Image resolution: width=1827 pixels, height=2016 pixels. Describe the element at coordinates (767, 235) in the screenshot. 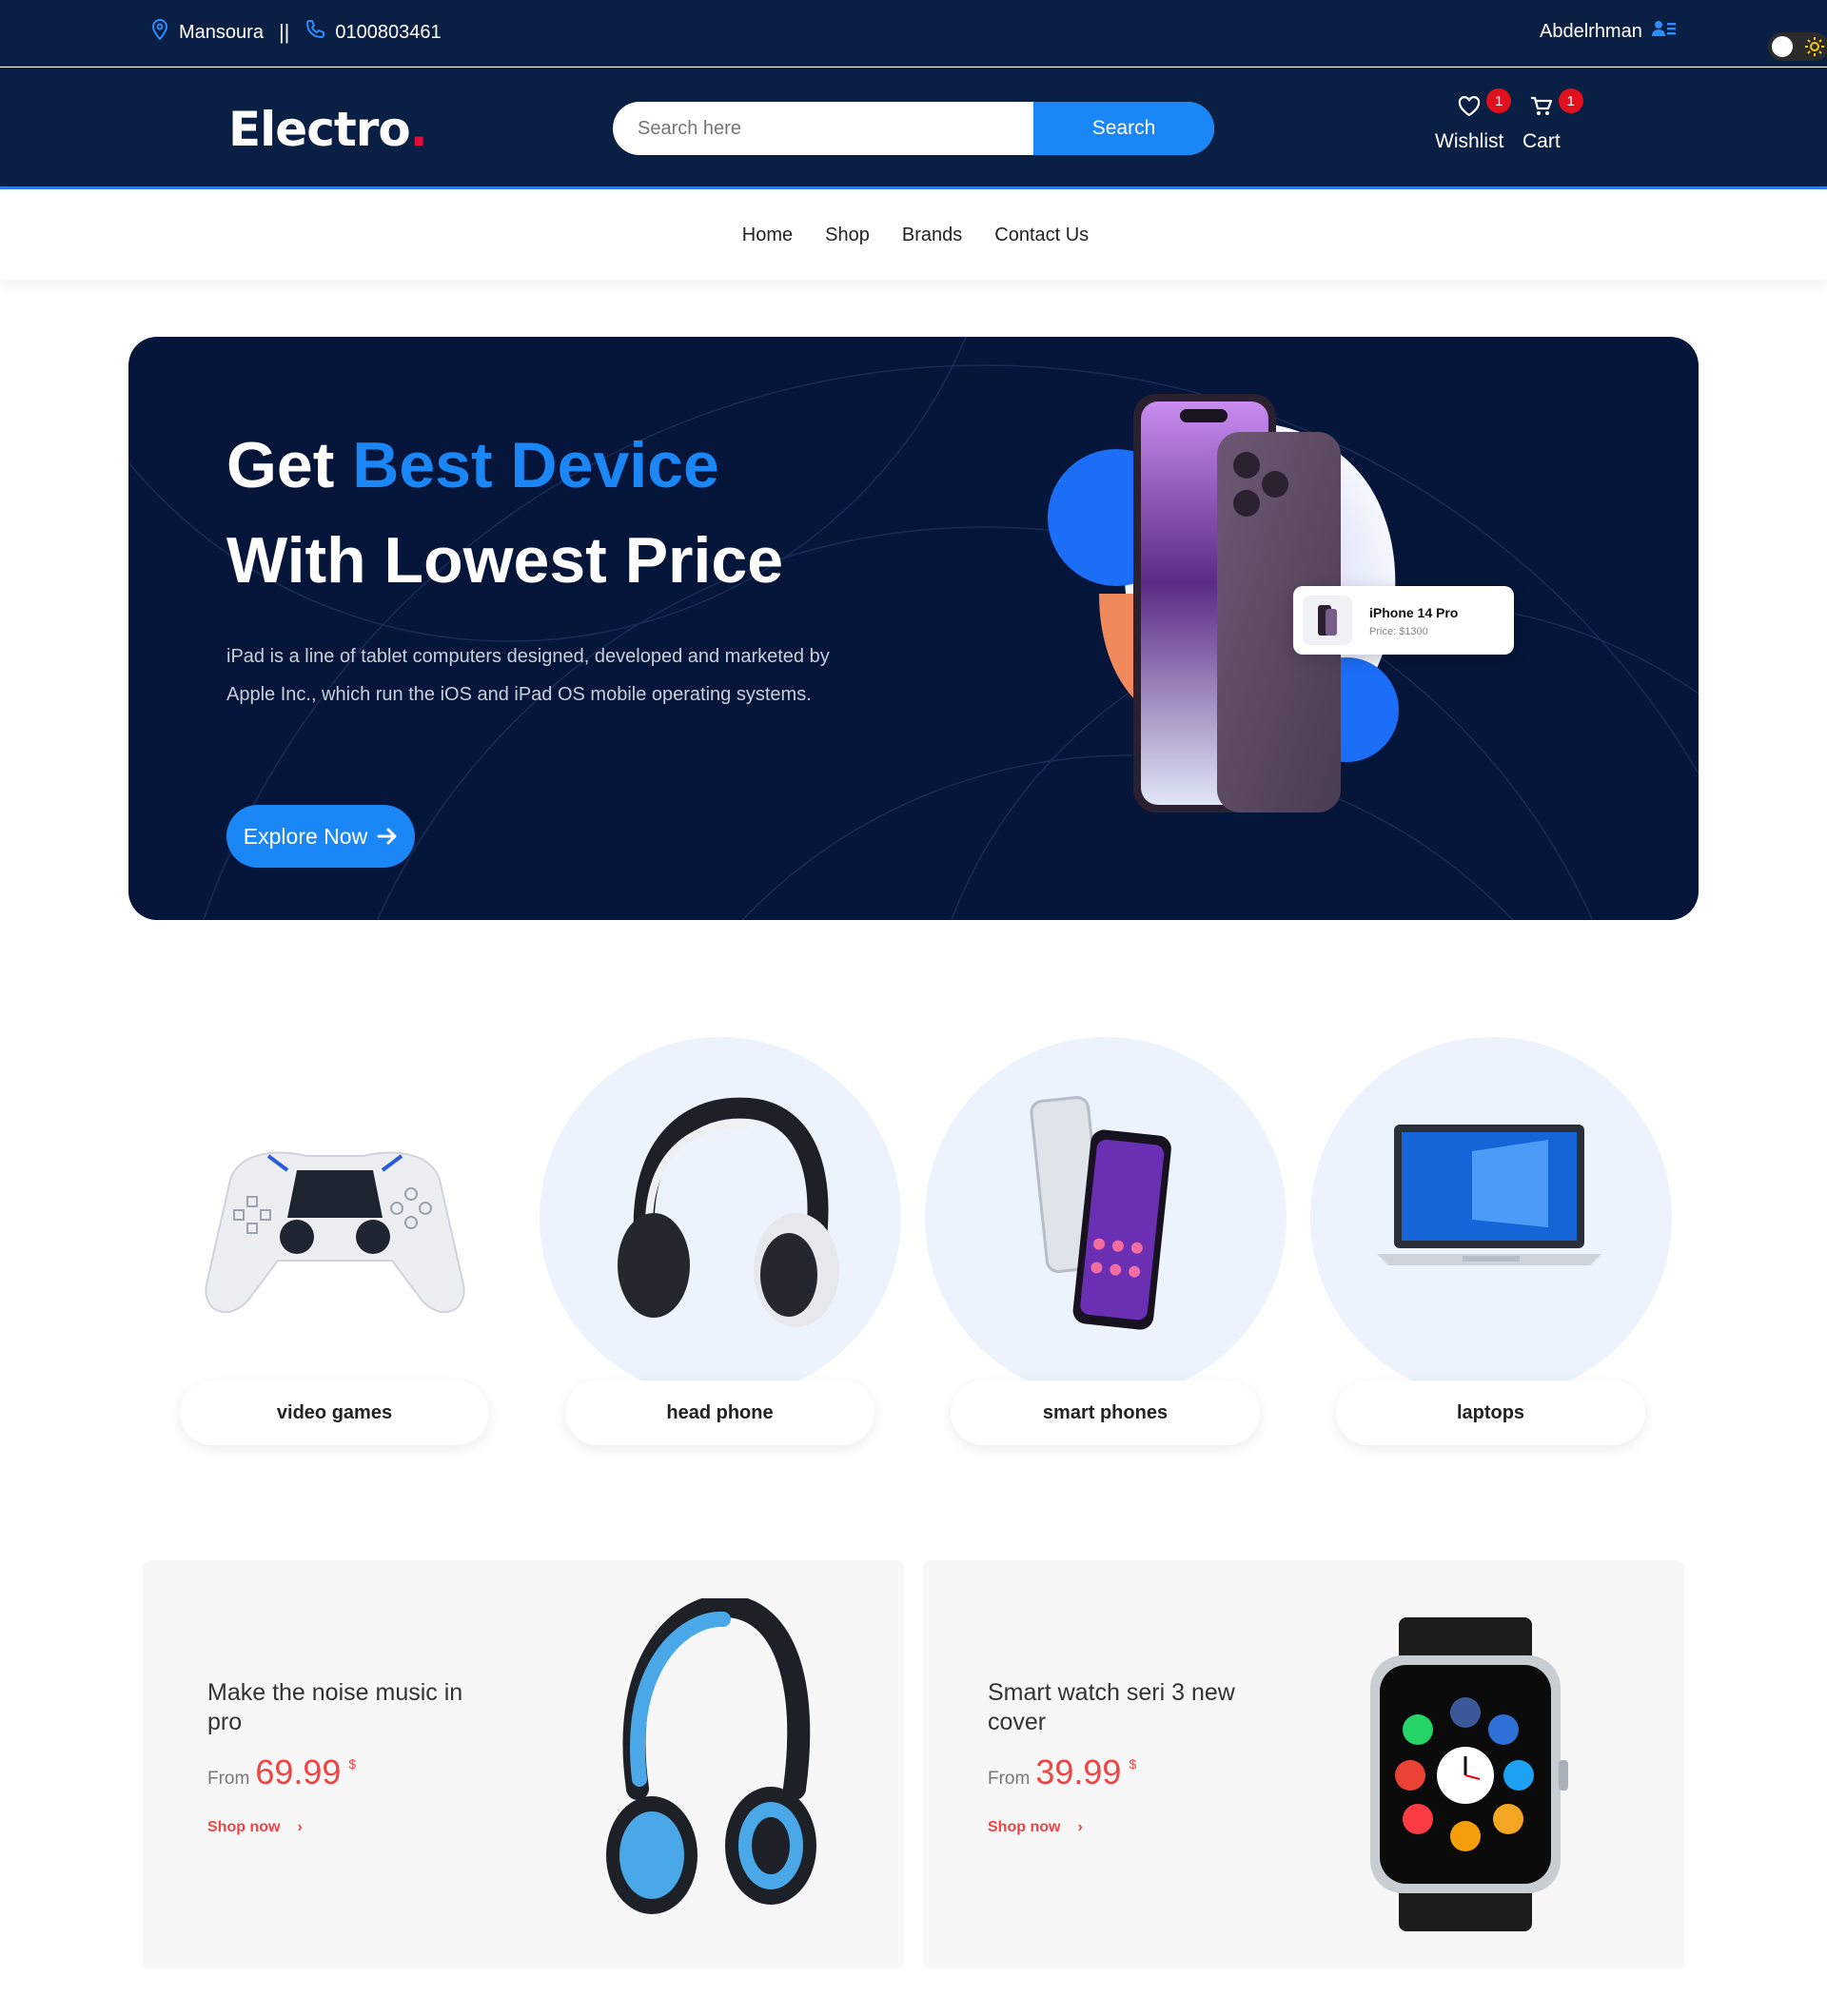

I see `nav-home: Home` at that location.